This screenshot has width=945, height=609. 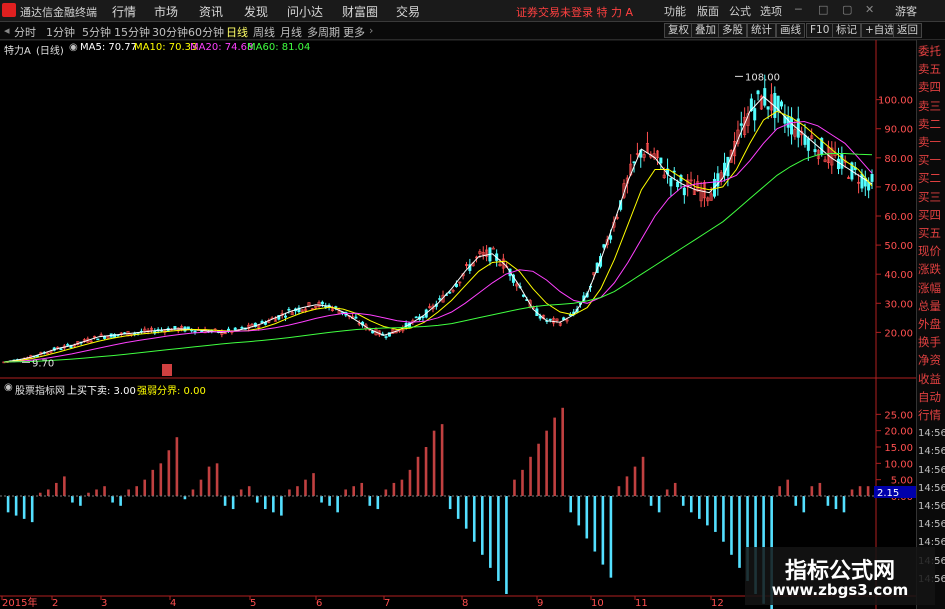 What do you see at coordinates (173, 603) in the screenshot?
I see `time-tick-label: 4` at bounding box center [173, 603].